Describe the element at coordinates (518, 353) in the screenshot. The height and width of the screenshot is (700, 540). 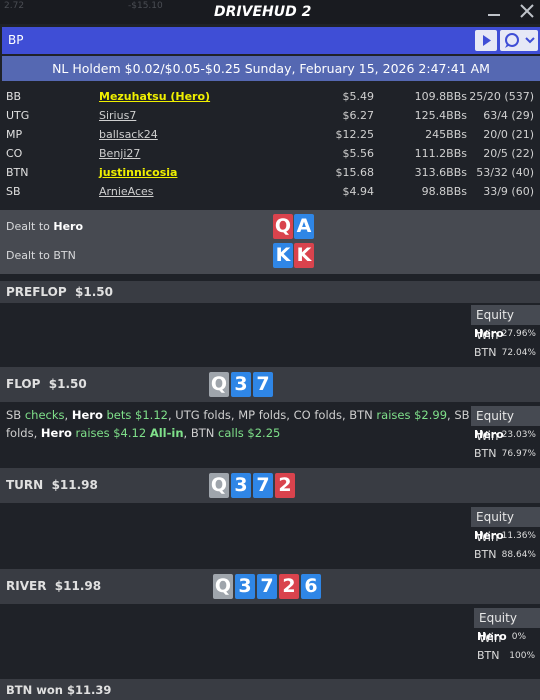
I see `equity-value: 72.04%` at that location.